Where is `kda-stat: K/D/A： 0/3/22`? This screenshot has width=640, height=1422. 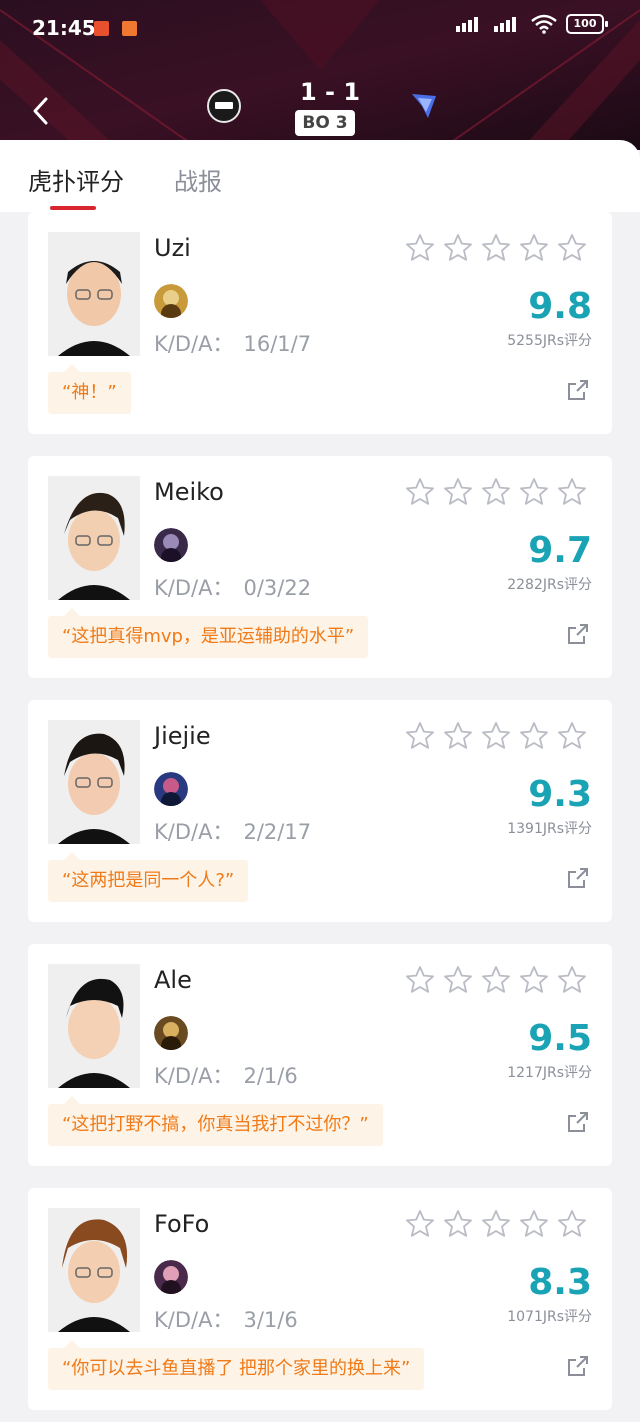 kda-stat: K/D/A： 0/3/22 is located at coordinates (232, 587).